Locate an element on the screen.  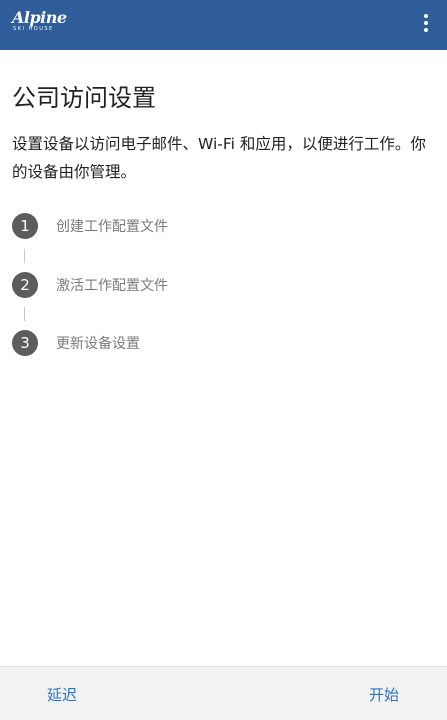
app-header: Alpine SKI HOUSE is located at coordinates (223, 25).